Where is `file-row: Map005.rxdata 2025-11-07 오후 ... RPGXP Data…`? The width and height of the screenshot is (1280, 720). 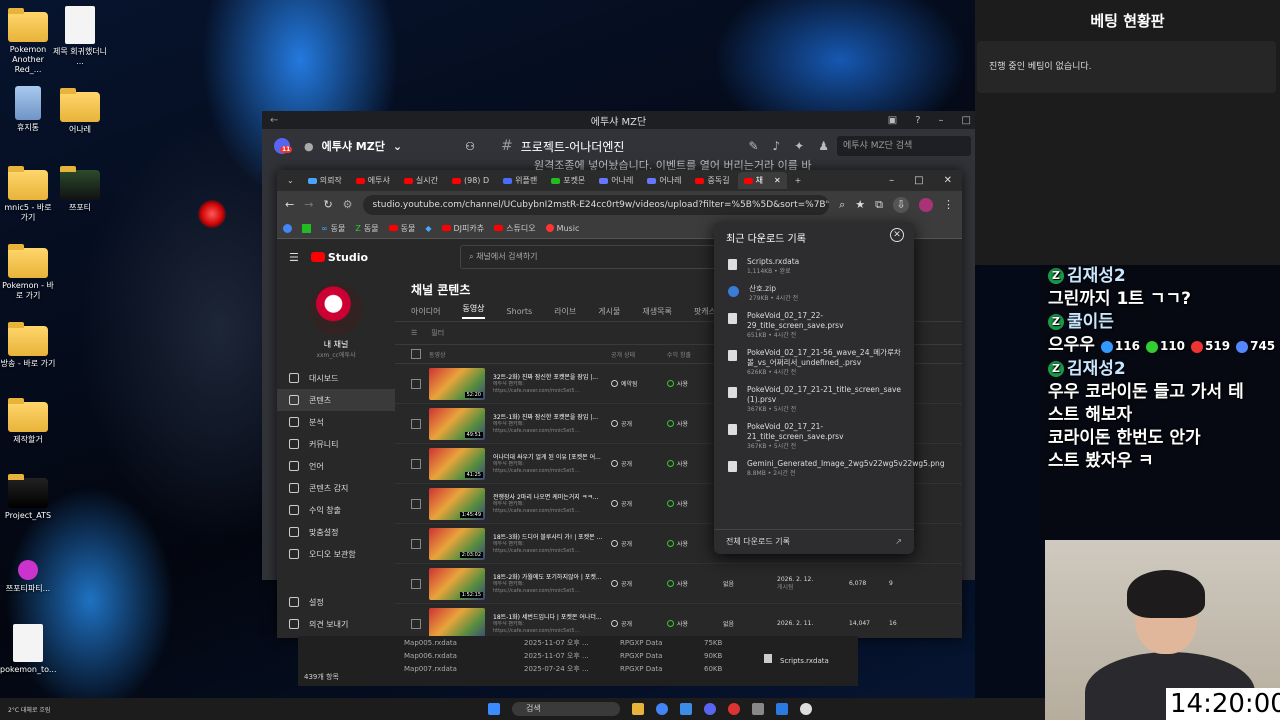 file-row: Map005.rxdata 2025-11-07 오후 ... RPGXP Data… is located at coordinates (578, 642).